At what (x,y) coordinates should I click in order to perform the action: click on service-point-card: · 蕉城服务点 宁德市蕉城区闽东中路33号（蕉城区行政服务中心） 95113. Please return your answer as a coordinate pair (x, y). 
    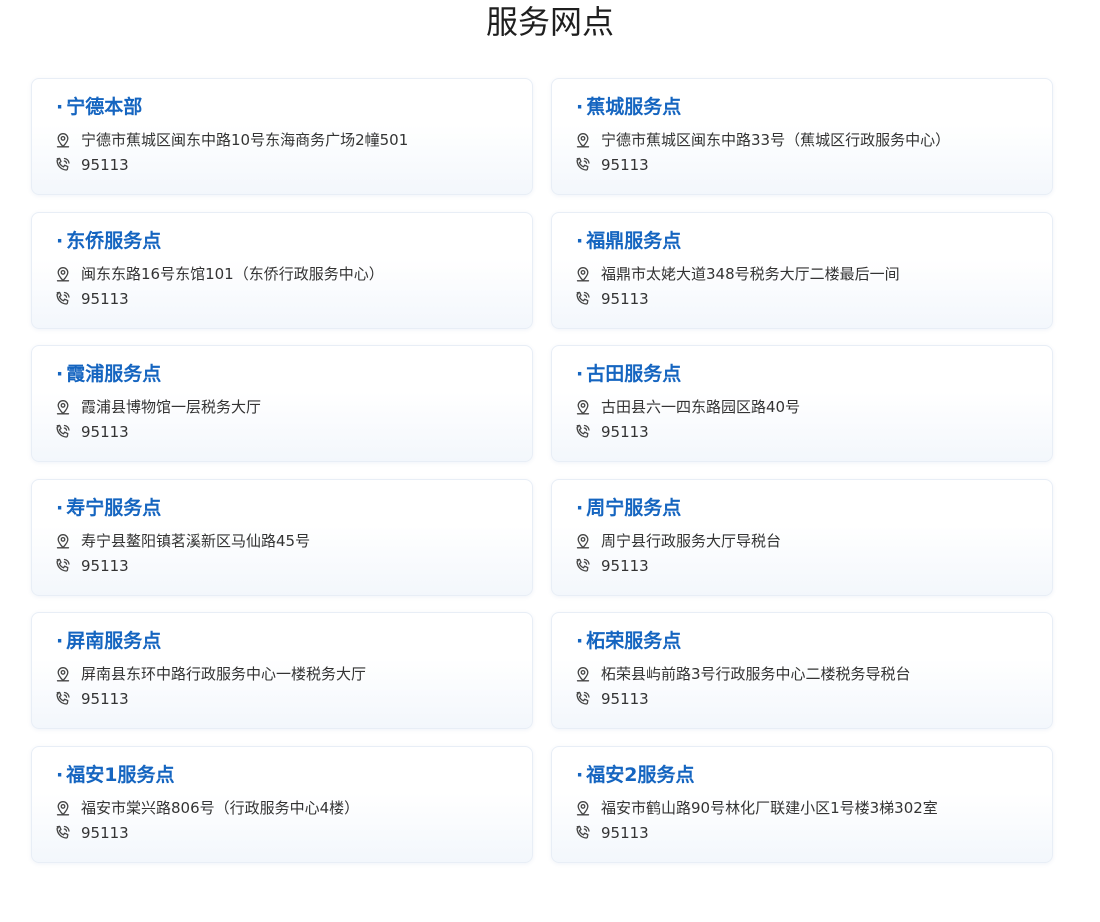
    Looking at the image, I should click on (802, 136).